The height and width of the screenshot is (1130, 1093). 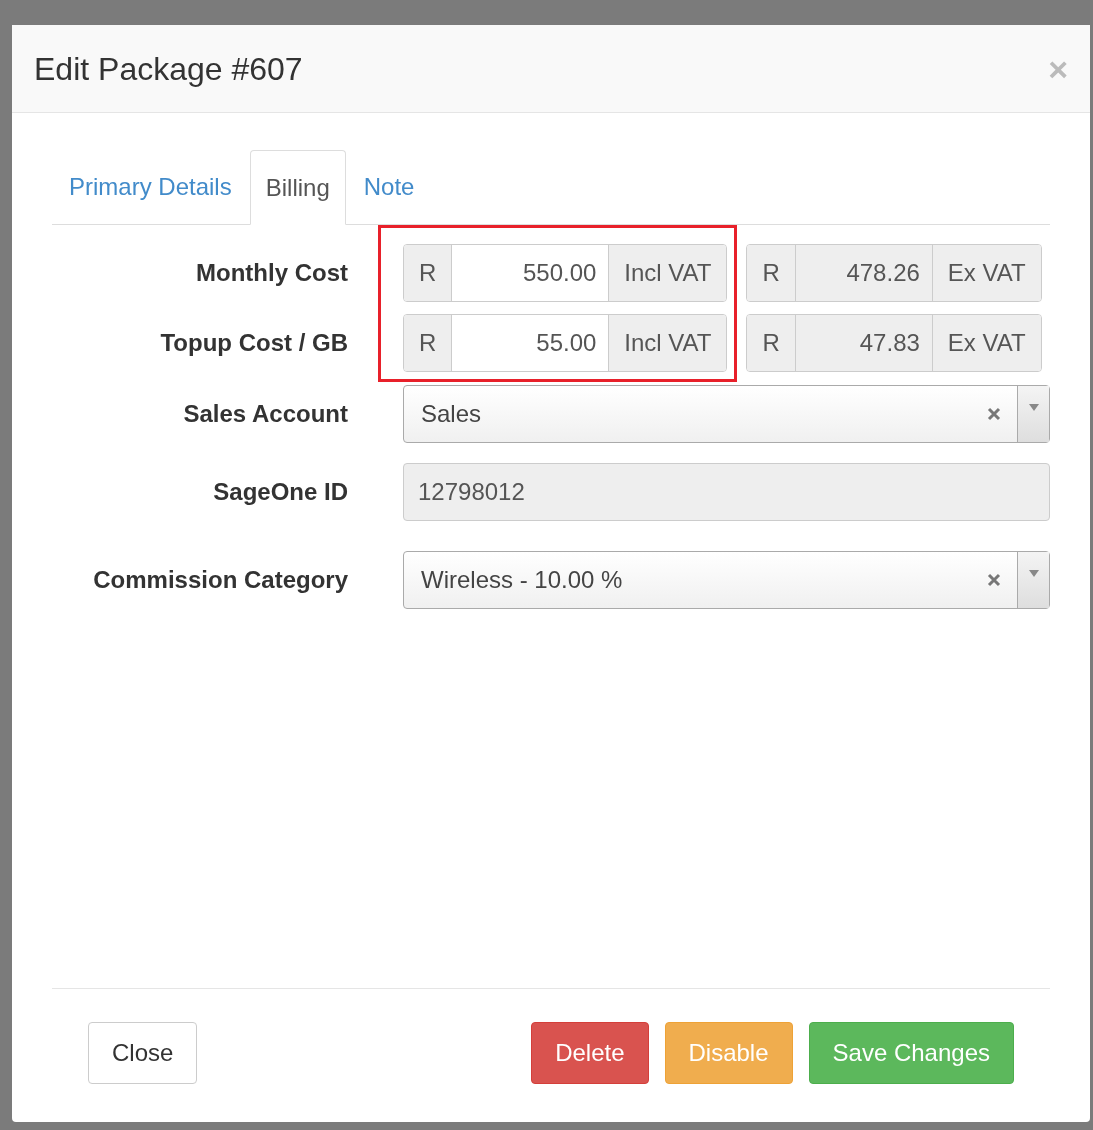 What do you see at coordinates (168, 69) in the screenshot?
I see `modal-title: Edit Package #607` at bounding box center [168, 69].